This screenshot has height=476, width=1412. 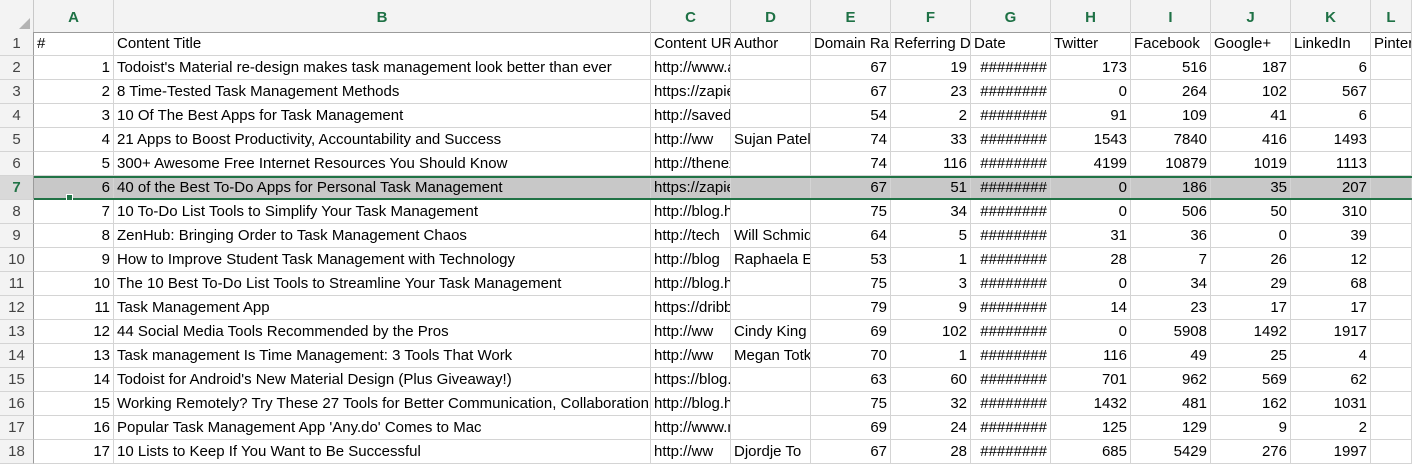 I want to click on cell: 125, so click(x=1091, y=428).